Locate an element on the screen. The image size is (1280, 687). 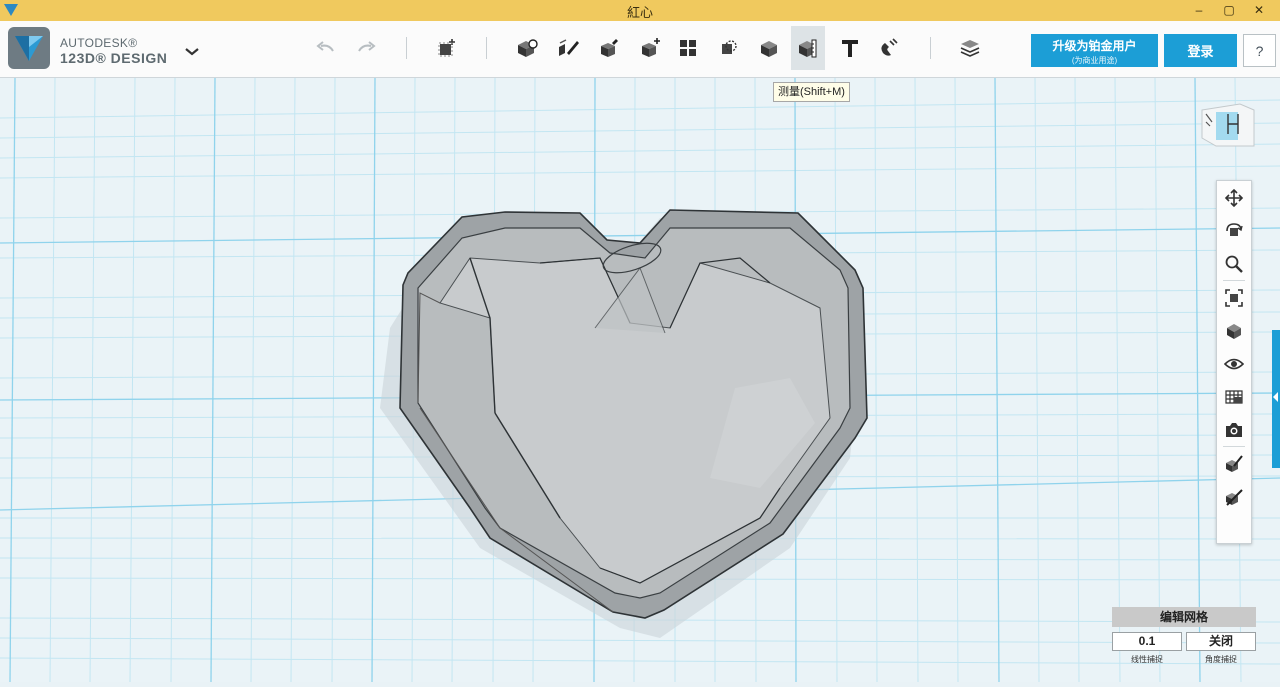
view-cube is located at coordinates (1228, 124).